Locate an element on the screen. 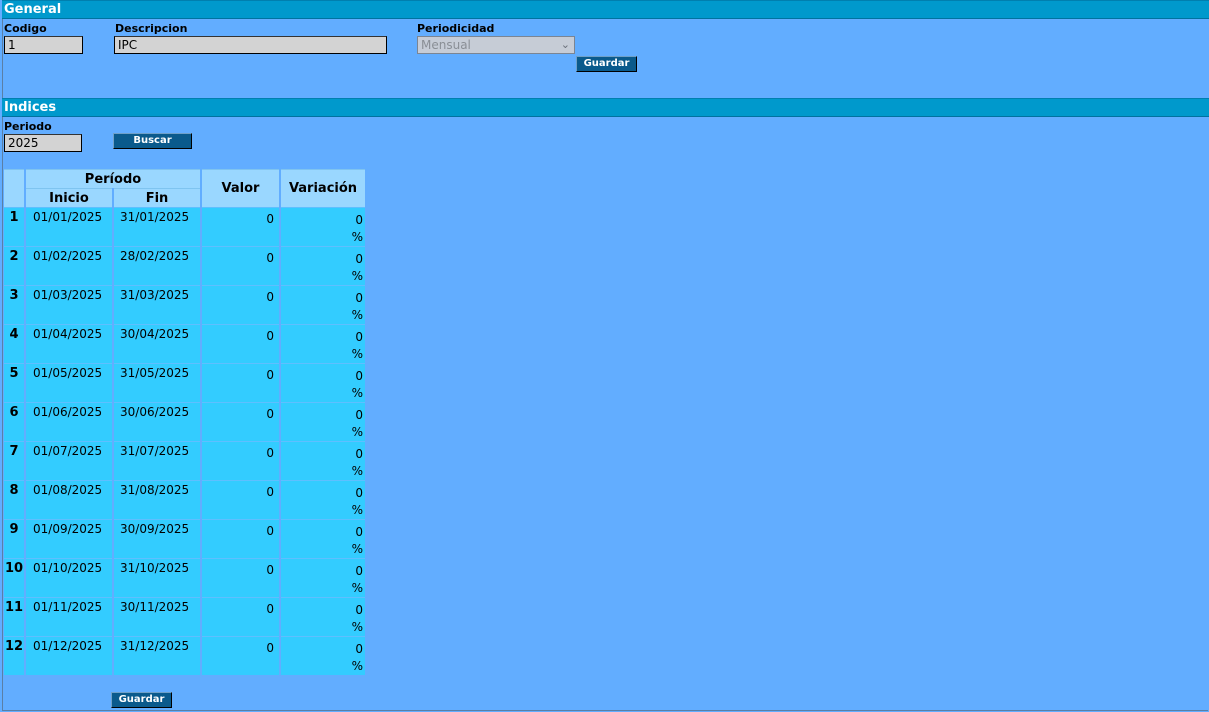 The height and width of the screenshot is (712, 1209). row-number: 4 is located at coordinates (14, 343).